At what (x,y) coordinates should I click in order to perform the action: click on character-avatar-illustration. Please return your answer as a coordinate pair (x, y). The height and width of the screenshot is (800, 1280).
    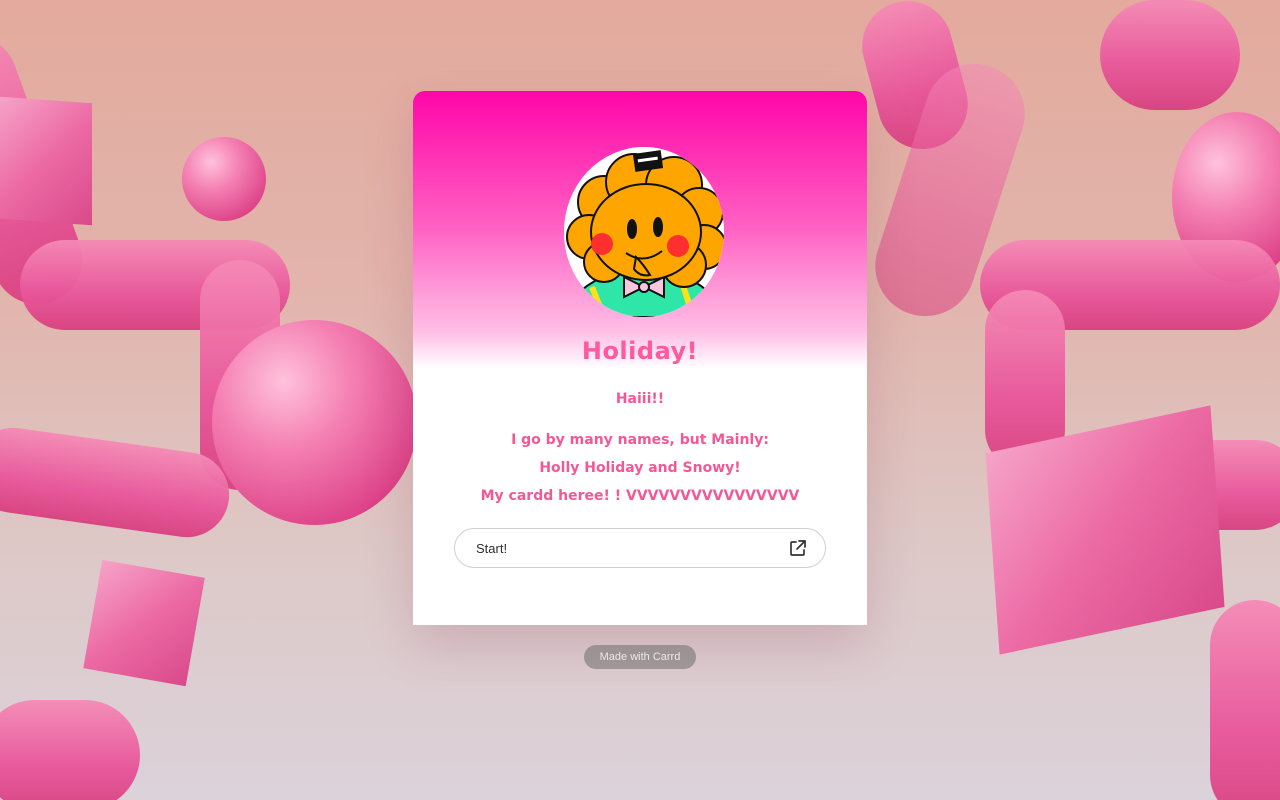
    Looking at the image, I should click on (644, 232).